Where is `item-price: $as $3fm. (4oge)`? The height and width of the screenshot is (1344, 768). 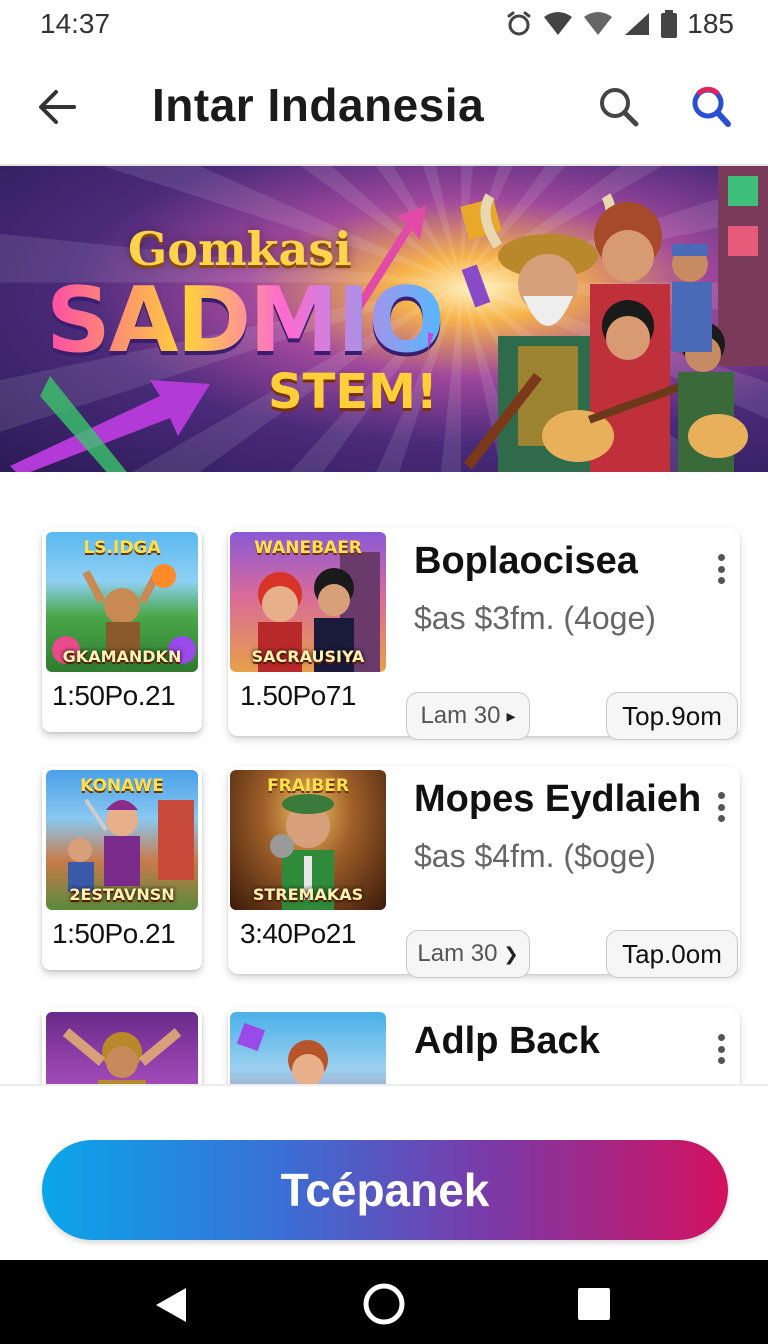
item-price: $as $3fm. (4oge) is located at coordinates (535, 618).